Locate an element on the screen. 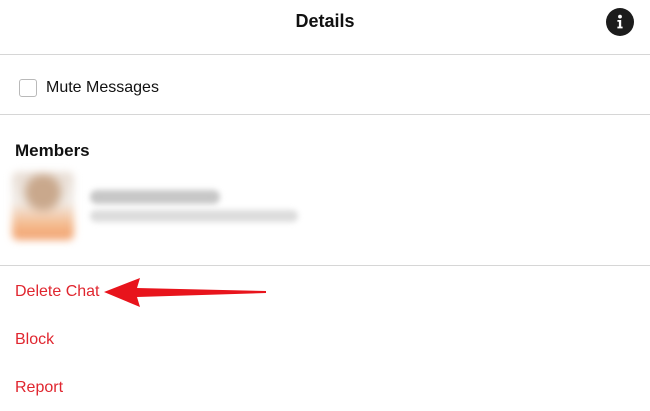  mute-messages-checkbox is located at coordinates (28, 88).